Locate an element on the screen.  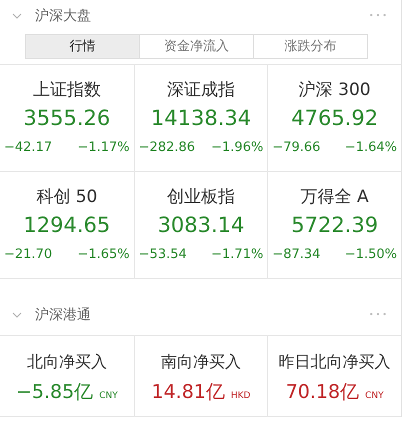
index-change: −87.34 is located at coordinates (296, 255).